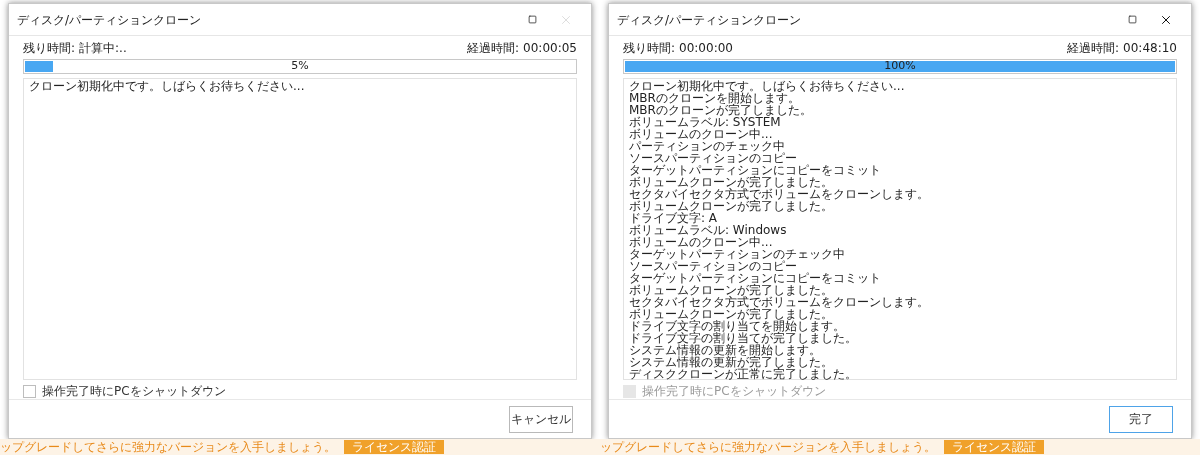 The height and width of the screenshot is (455, 1200). What do you see at coordinates (705, 122) in the screenshot?
I see `log-line: ボリュームラベル: SYSTEM` at bounding box center [705, 122].